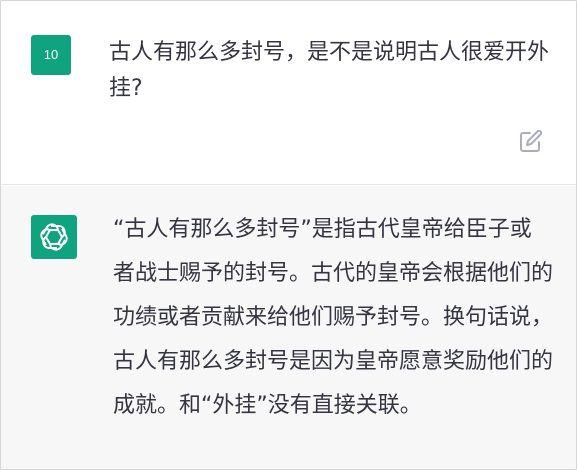  What do you see at coordinates (51, 55) in the screenshot?
I see `user-avatar: 10` at bounding box center [51, 55].